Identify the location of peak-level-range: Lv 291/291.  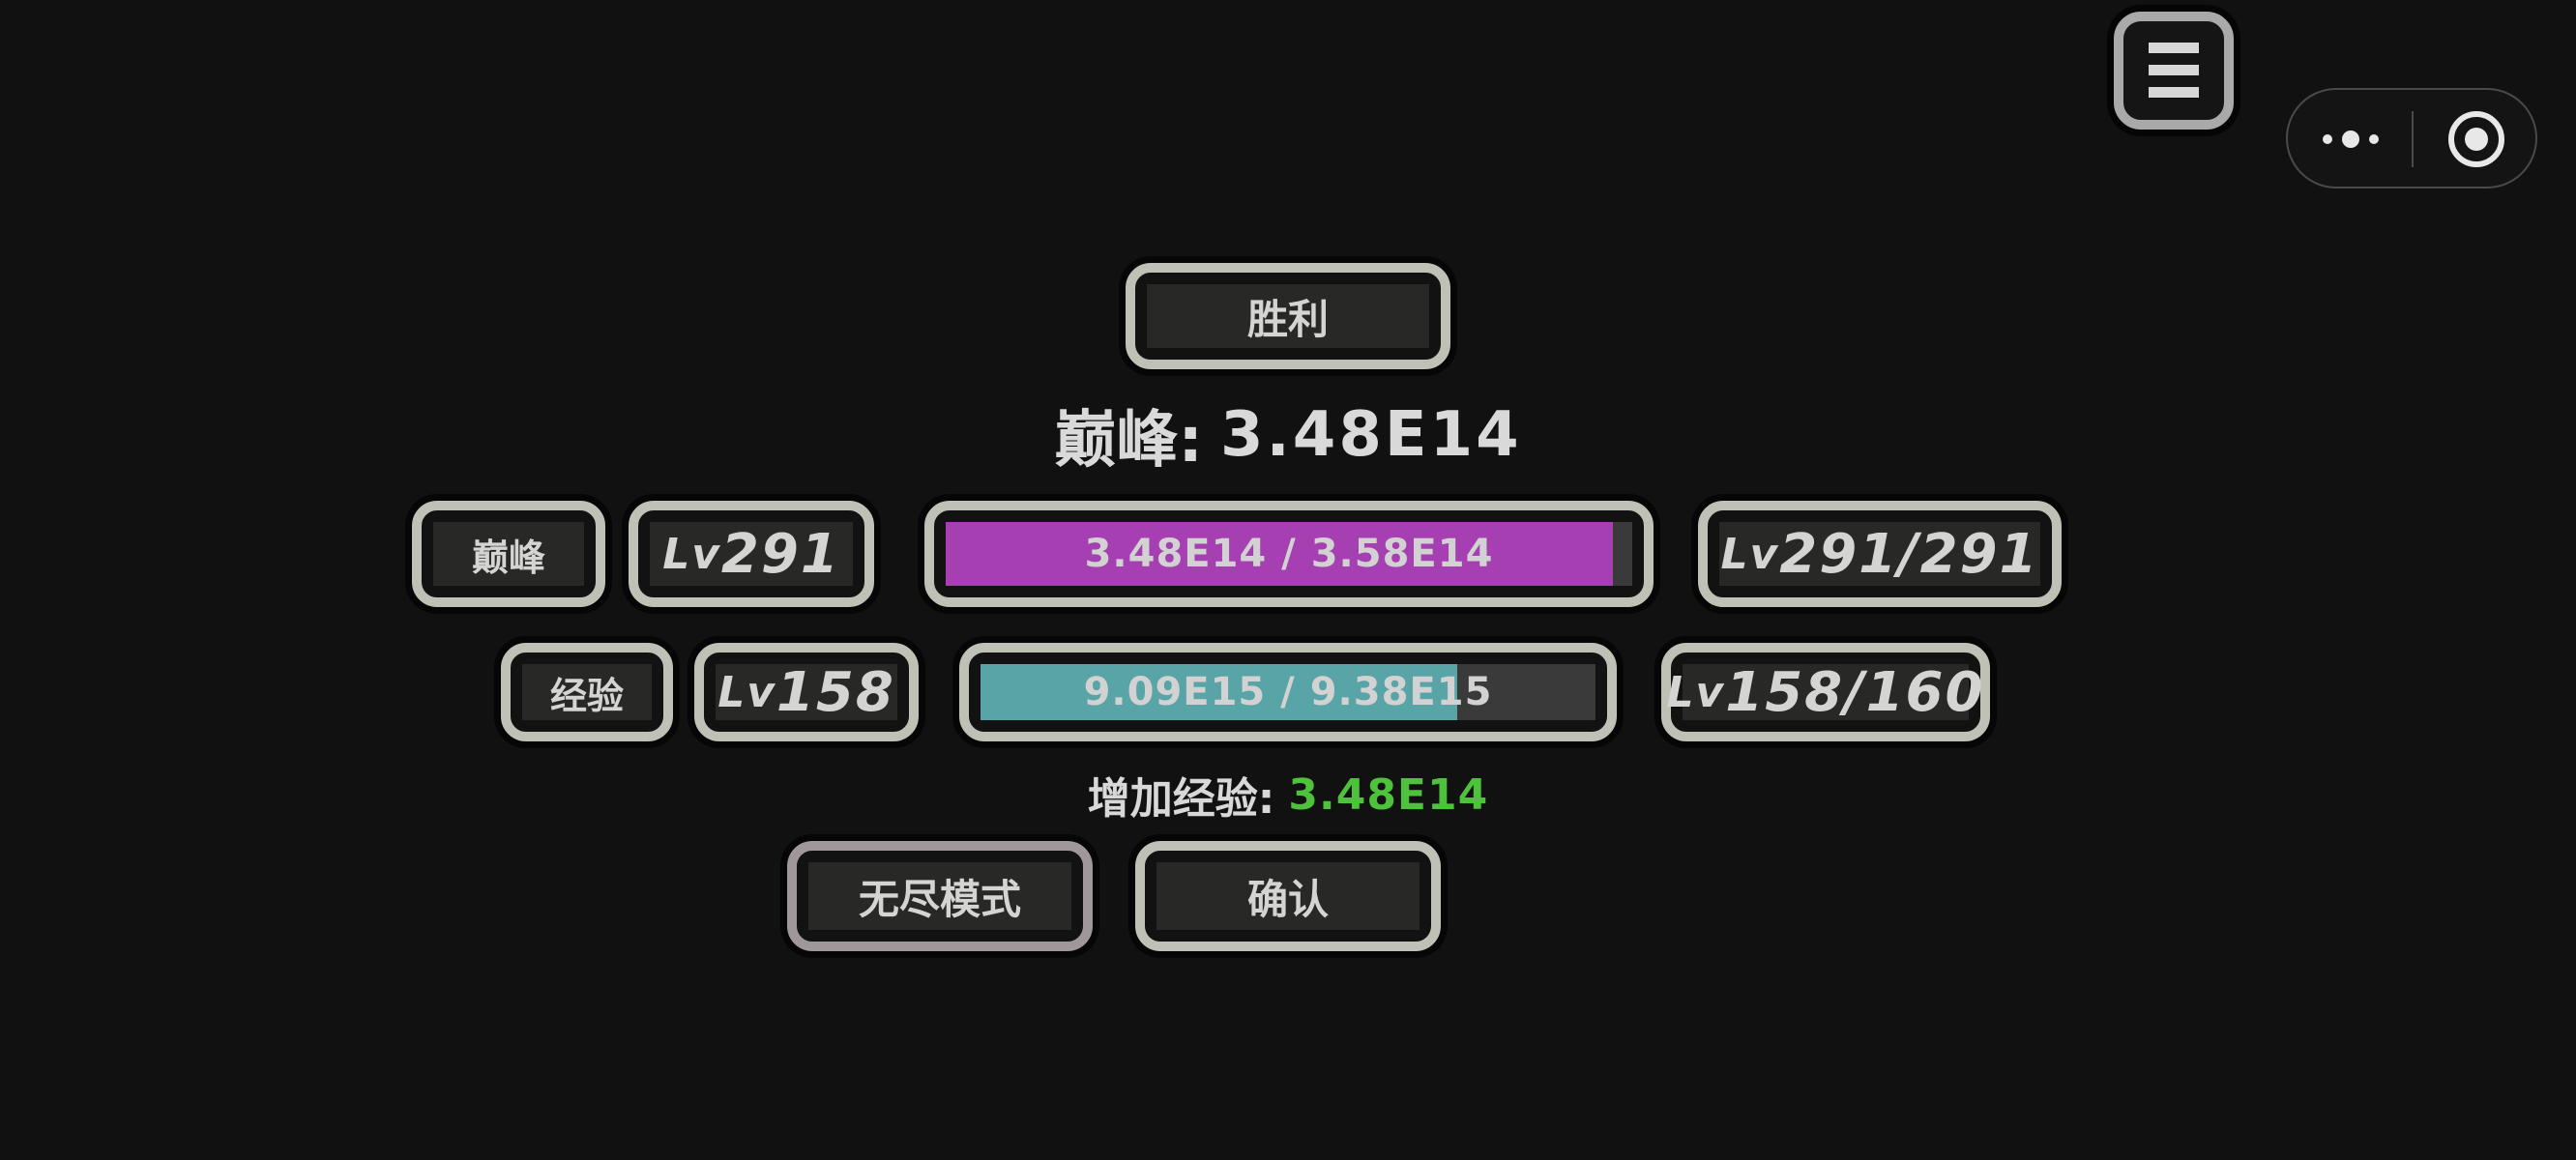
(1879, 554).